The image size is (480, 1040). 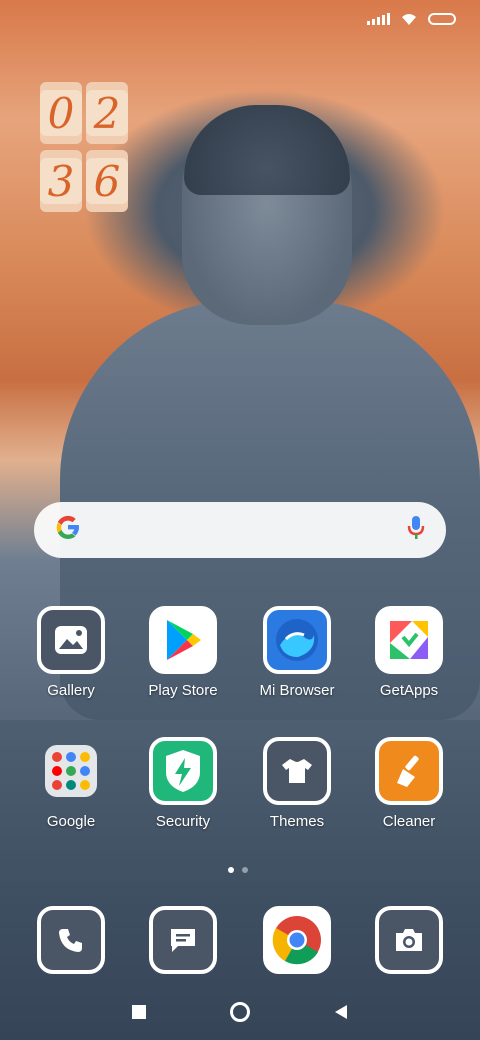 I want to click on app-cleaner: Cleaner, so click(x=409, y=783).